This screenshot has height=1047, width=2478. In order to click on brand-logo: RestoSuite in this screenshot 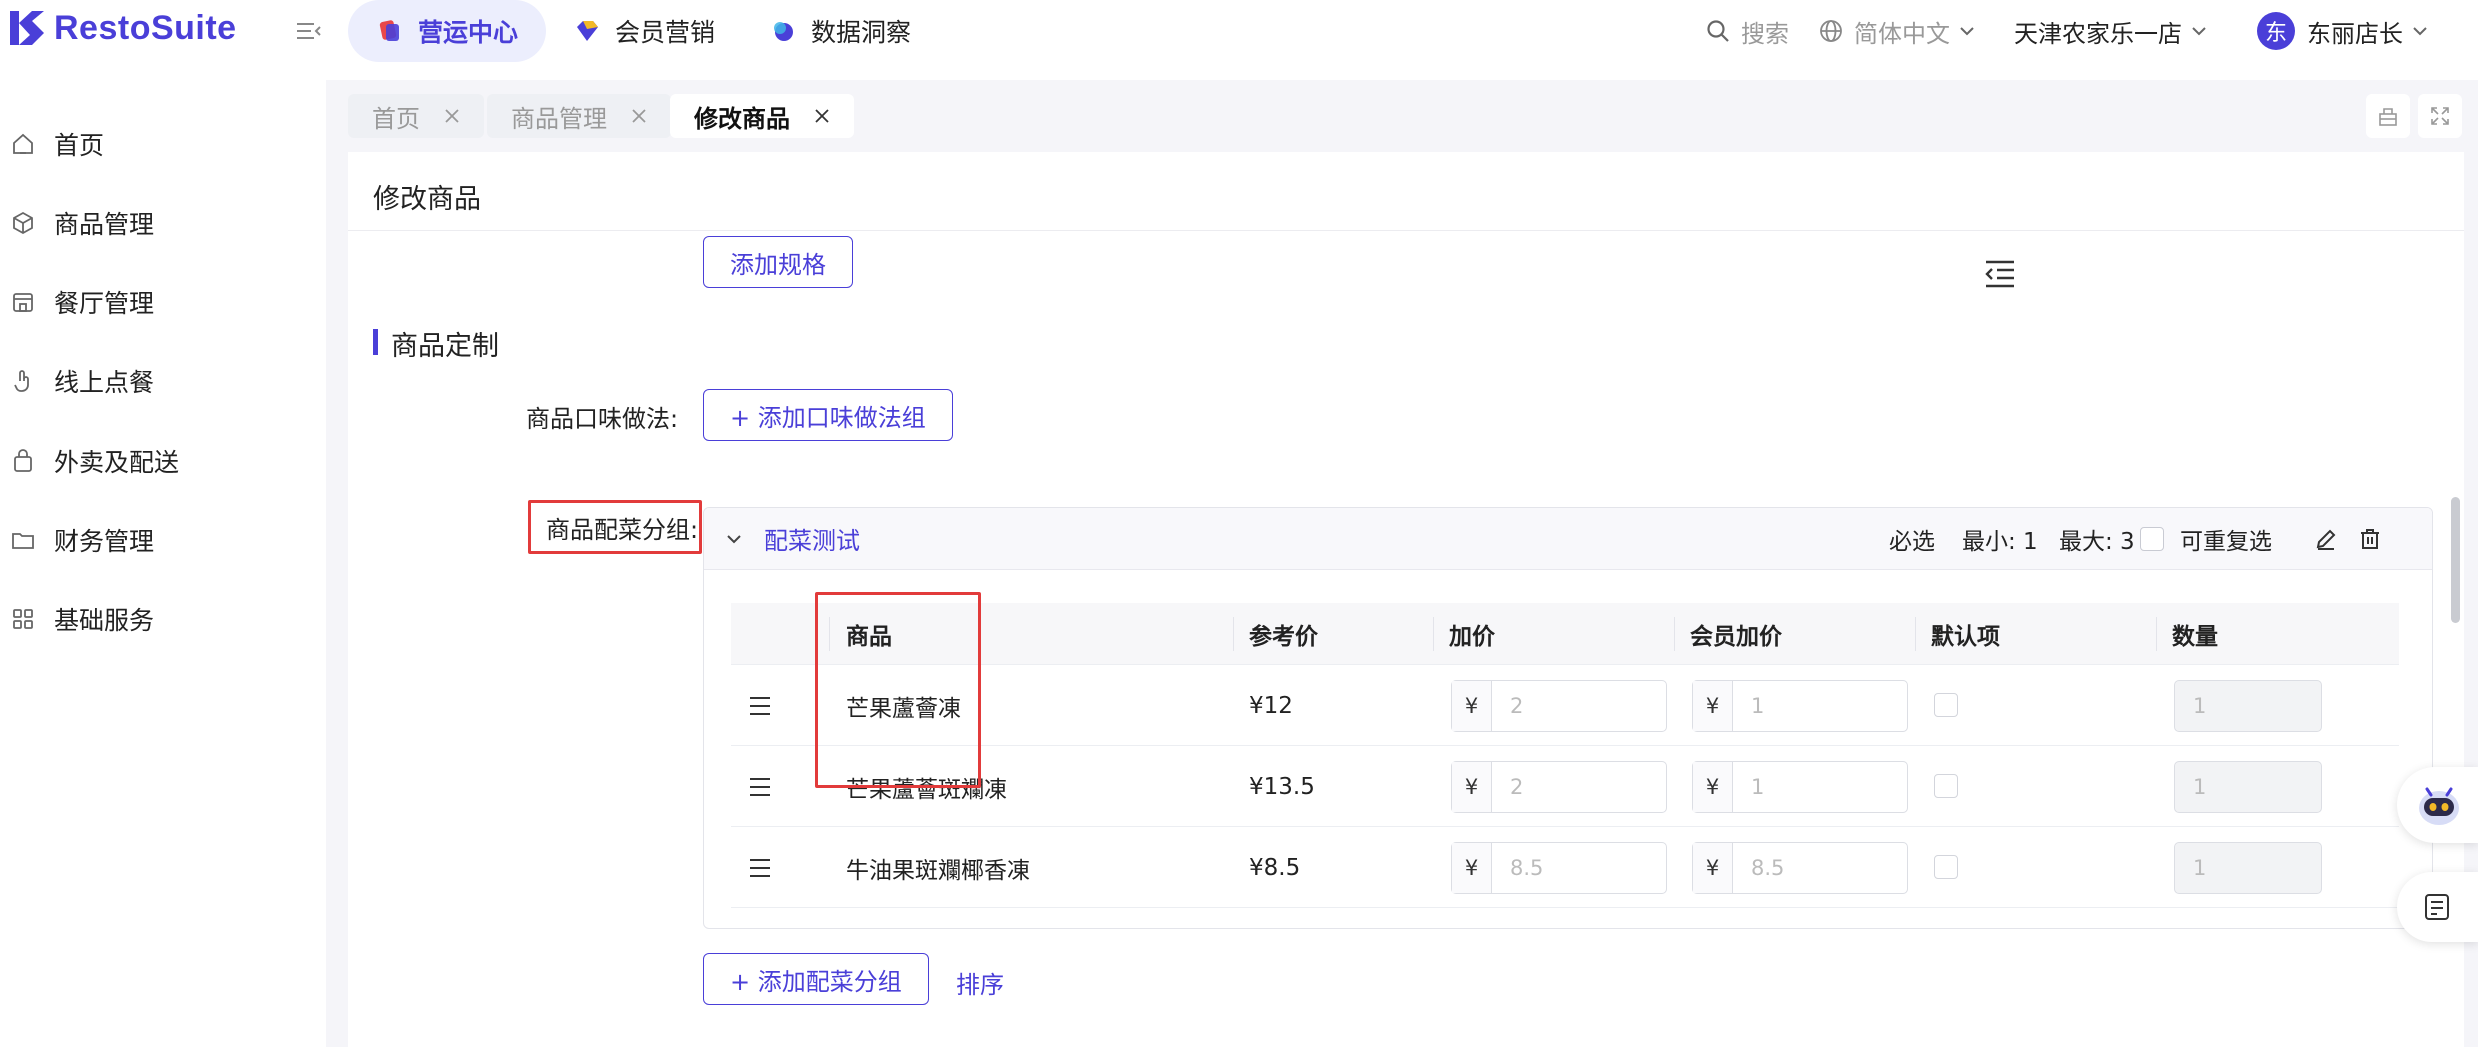, I will do `click(122, 28)`.